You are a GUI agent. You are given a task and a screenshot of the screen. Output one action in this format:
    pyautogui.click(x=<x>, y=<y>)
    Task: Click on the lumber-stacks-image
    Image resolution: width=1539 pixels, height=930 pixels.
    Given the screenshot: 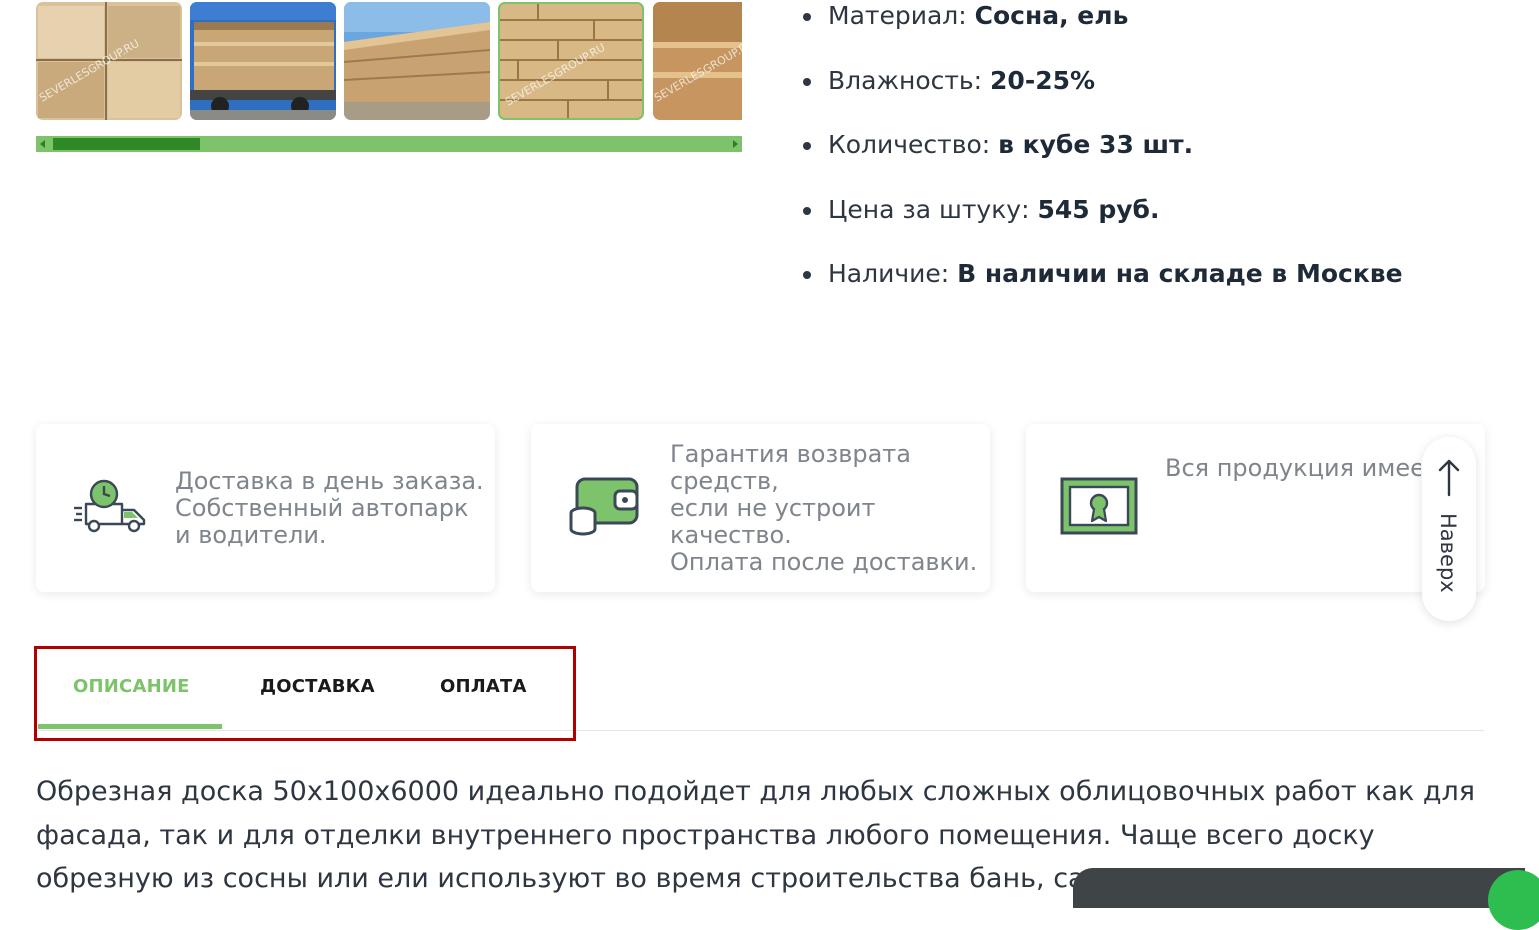 What is the action you would take?
    pyautogui.click(x=417, y=61)
    